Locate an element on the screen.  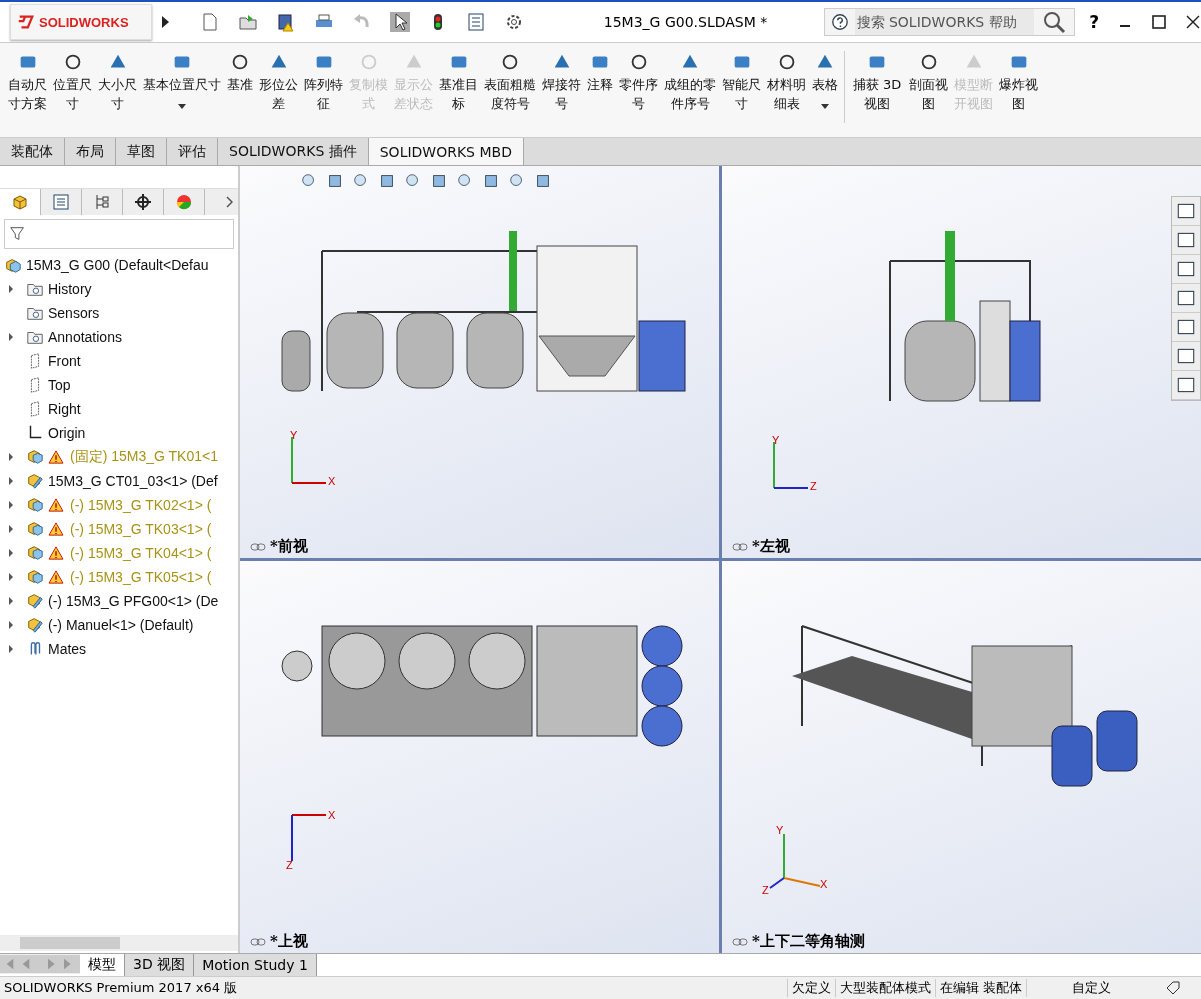
chevron-right-icon is located at coordinates (229, 202).